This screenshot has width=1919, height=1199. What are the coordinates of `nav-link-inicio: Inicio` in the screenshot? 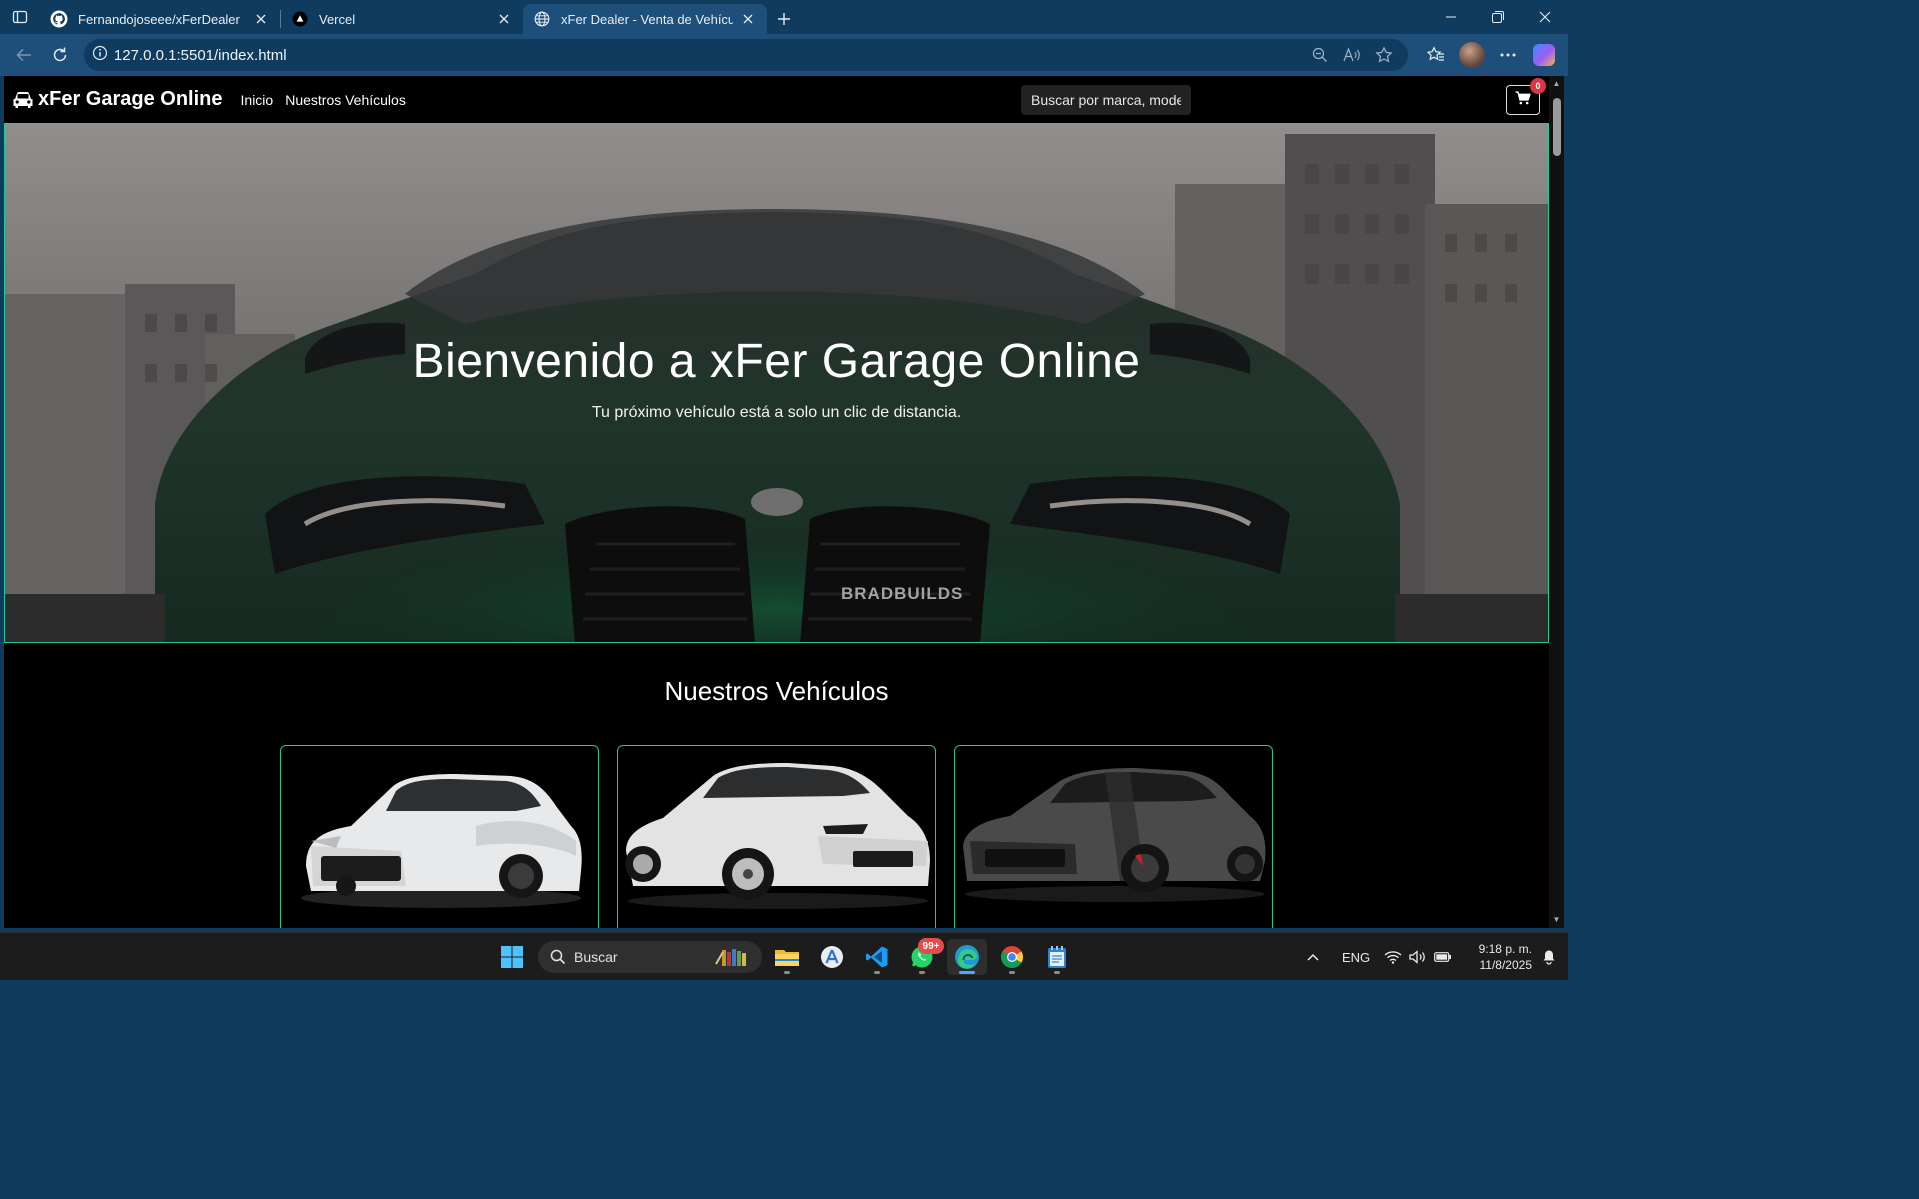 It's located at (257, 100).